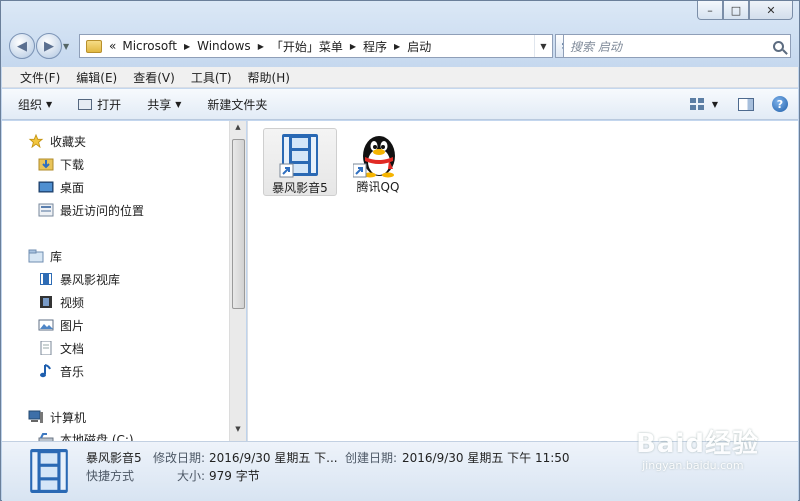 The width and height of the screenshot is (800, 501). I want to click on breadcrumb: « Microsoft ▶ Windows ▶ 「开始」菜单 ▶ 程序 ▶ 启动, so click(270, 46).